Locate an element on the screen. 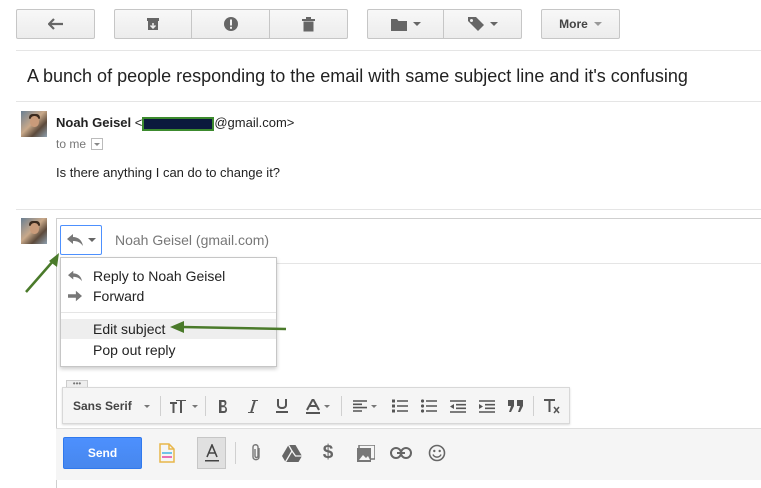  formatting-toolbar: Sans Serif is located at coordinates (316, 405).